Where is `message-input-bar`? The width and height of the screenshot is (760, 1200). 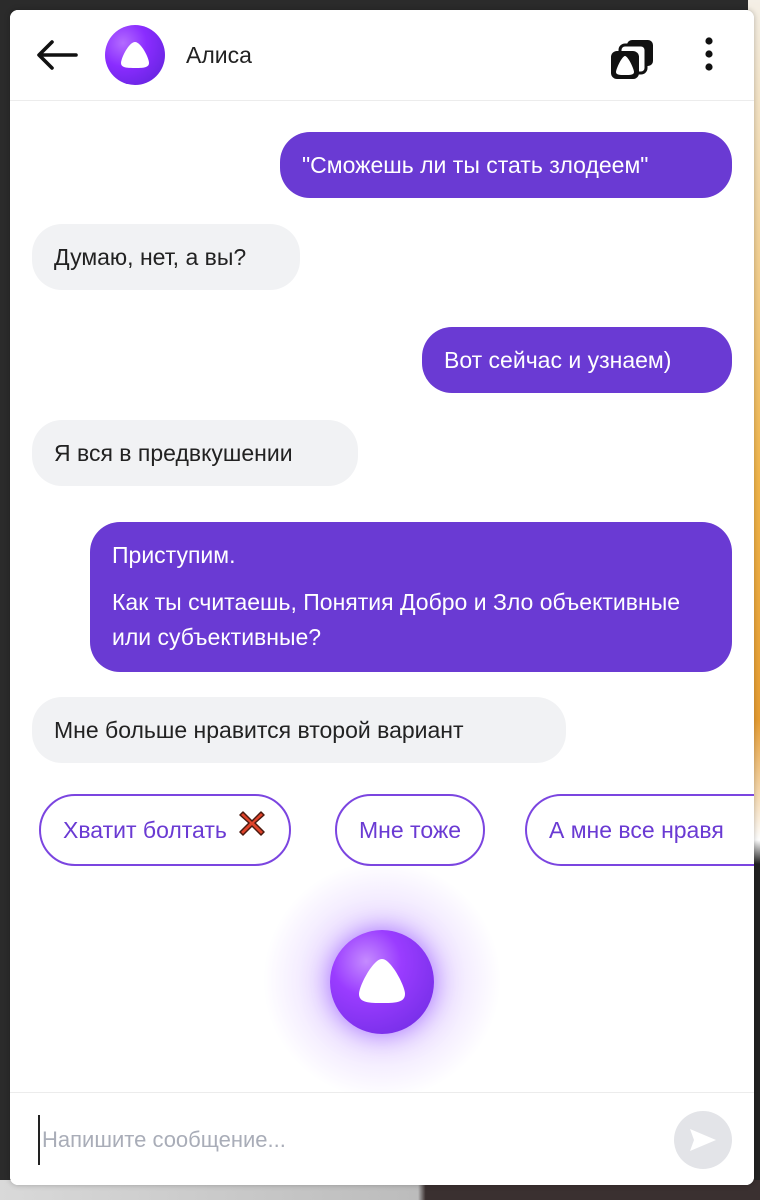 message-input-bar is located at coordinates (382, 1138).